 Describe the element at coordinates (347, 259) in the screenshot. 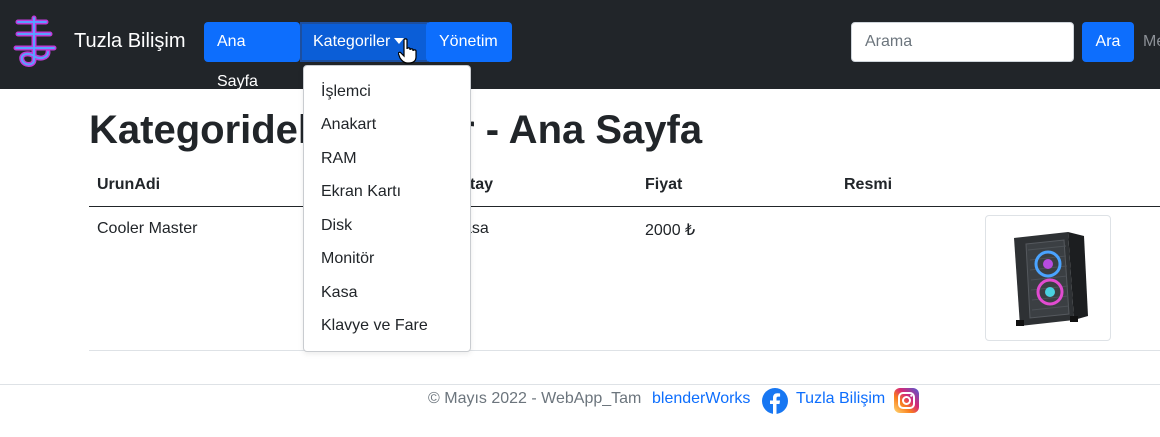

I see `dropdown-item-monitor: Monitör` at that location.